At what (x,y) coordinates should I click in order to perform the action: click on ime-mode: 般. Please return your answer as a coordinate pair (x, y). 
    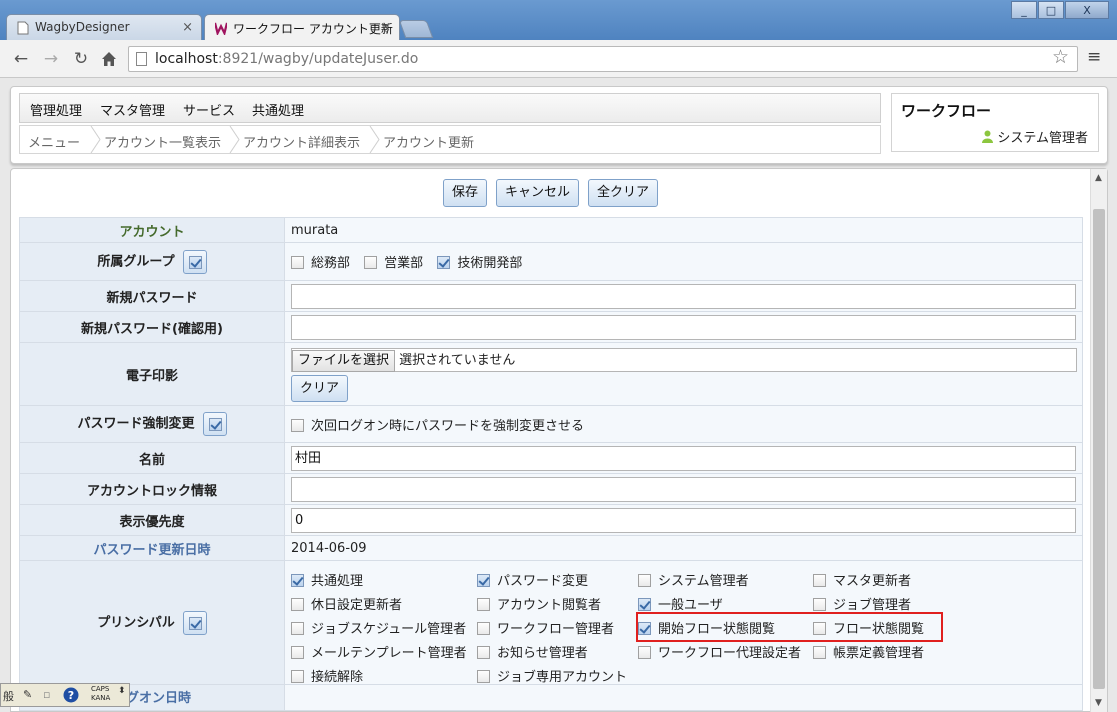
    Looking at the image, I should click on (8, 696).